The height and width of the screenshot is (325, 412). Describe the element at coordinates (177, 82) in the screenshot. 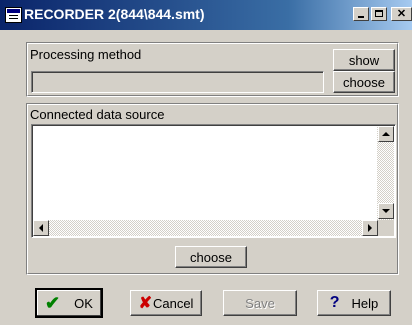

I see `processing-method-field` at that location.